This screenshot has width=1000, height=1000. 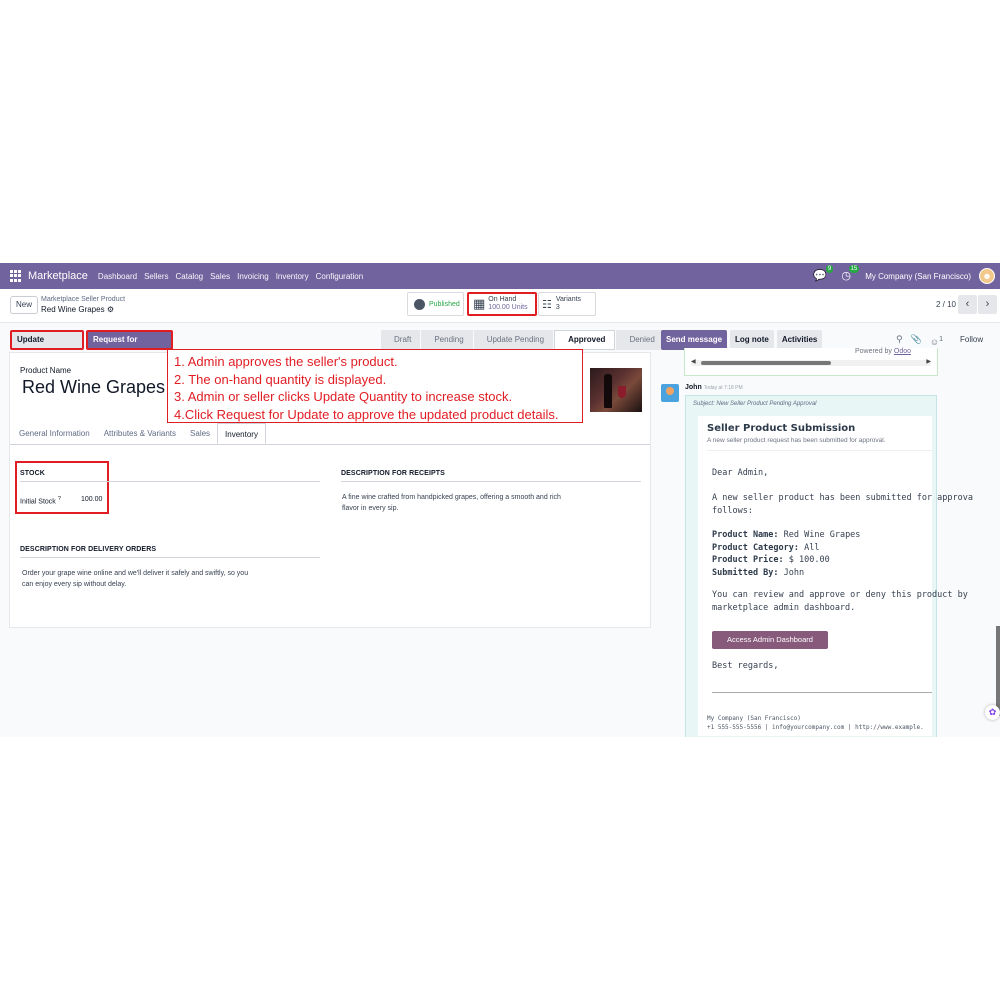 I want to click on published-smart-button: Published, so click(x=435, y=304).